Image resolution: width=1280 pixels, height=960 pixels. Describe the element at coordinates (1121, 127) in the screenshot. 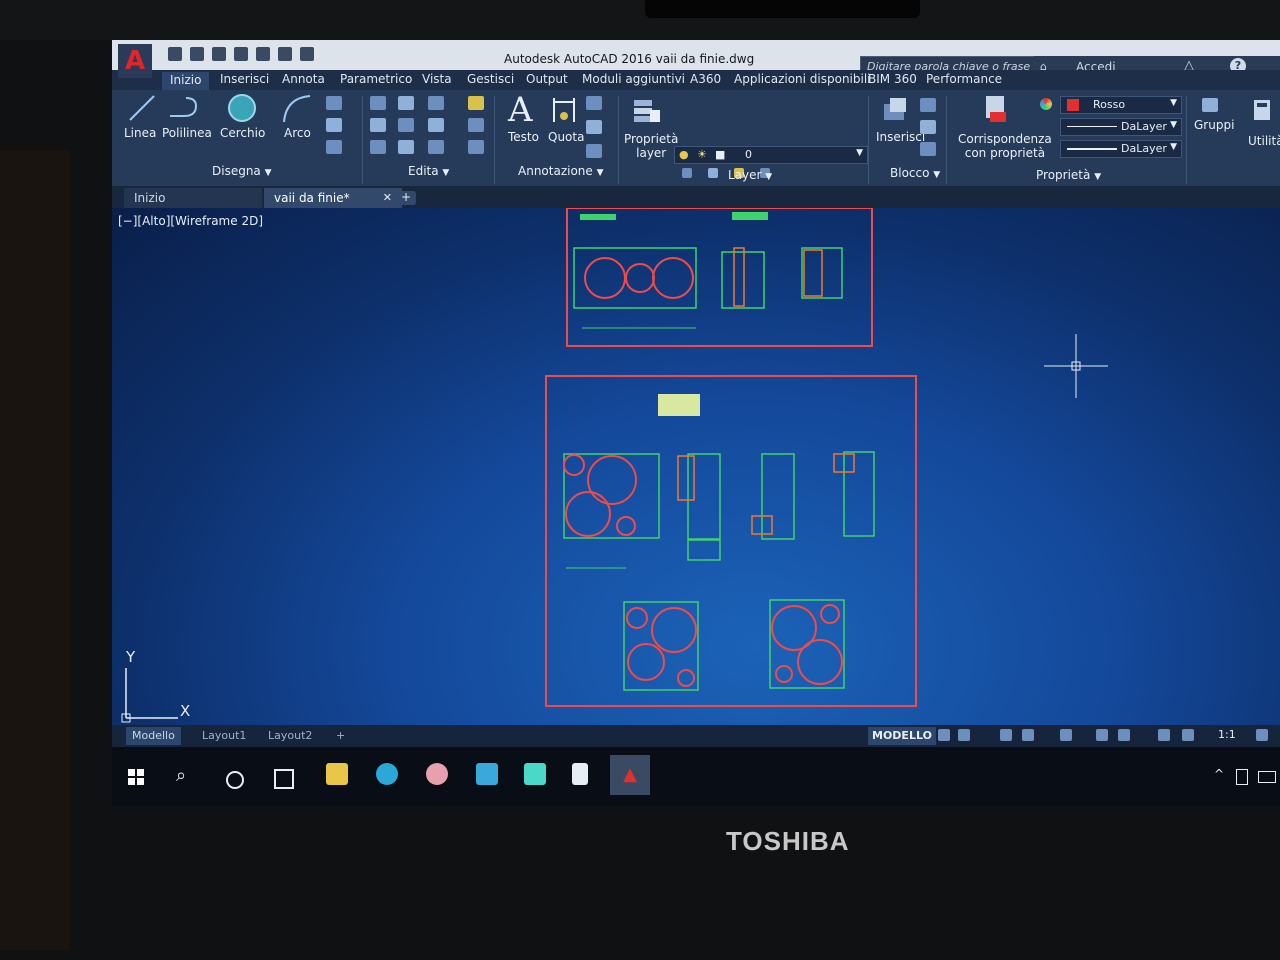

I see `linetype-dropdown: DaLayer ▼` at that location.